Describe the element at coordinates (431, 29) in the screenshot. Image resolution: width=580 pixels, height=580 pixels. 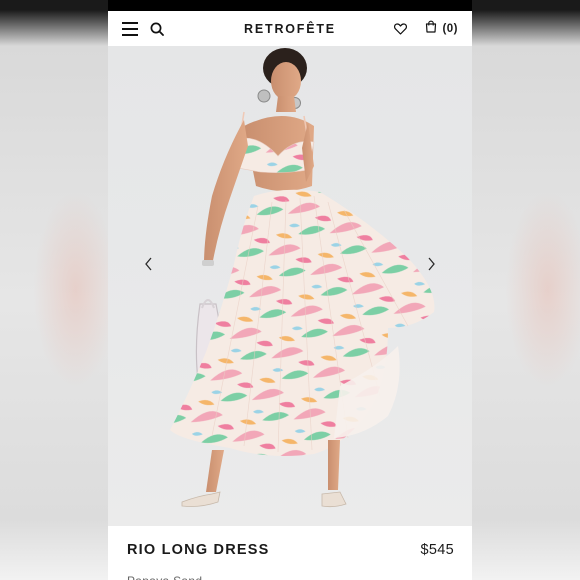
I see `shopping-bag-icon` at that location.